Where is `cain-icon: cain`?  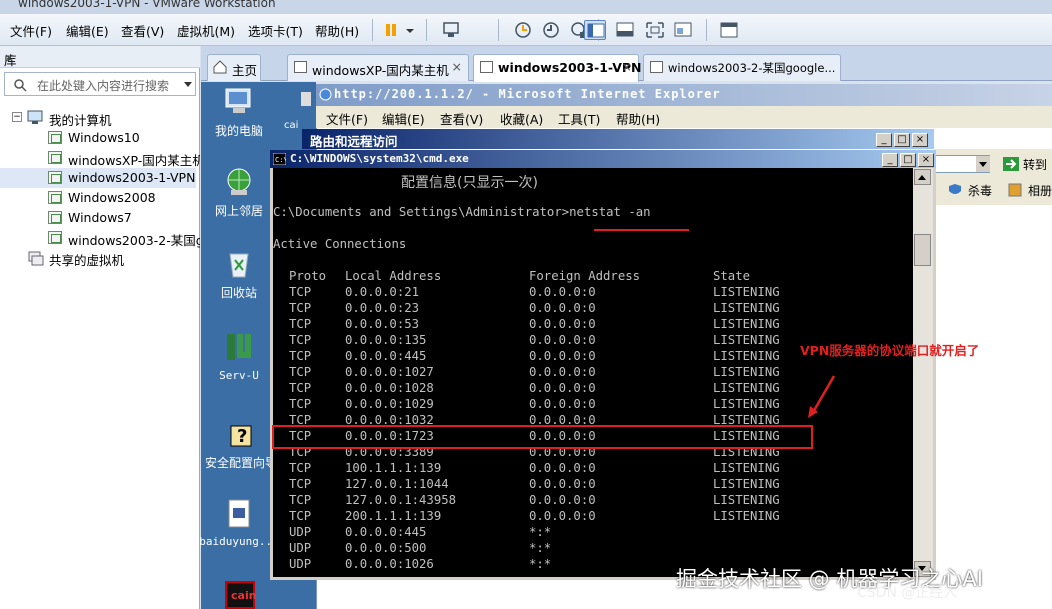
cain-icon: cain is located at coordinates (241, 595).